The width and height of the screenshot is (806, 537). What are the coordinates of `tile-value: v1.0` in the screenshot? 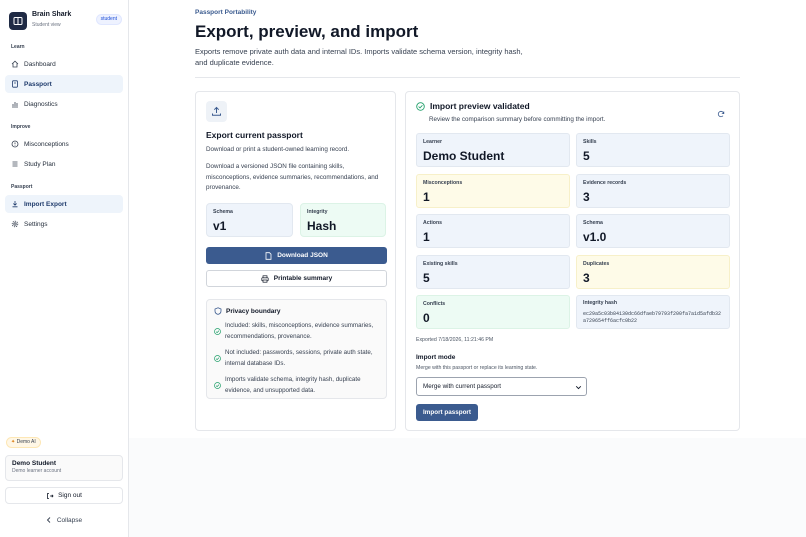 It's located at (595, 237).